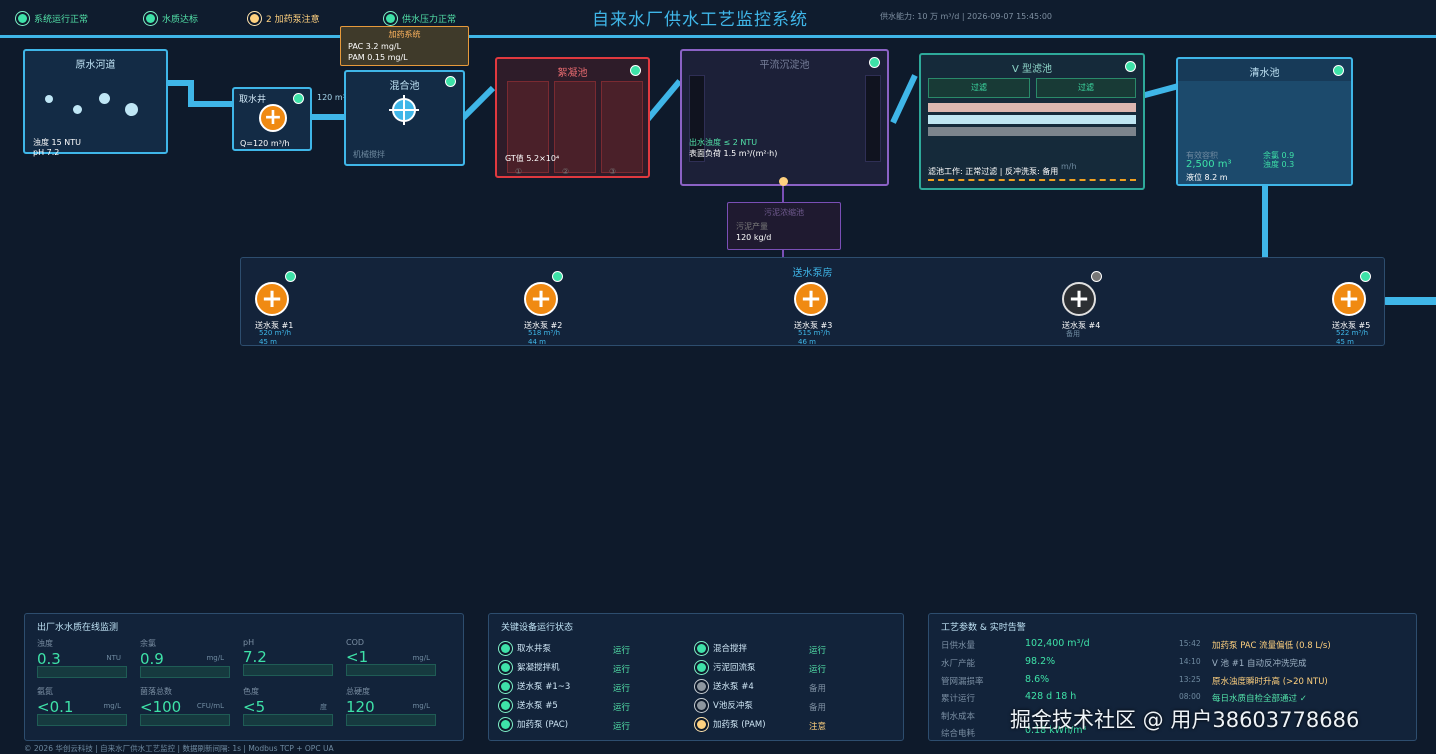 The height and width of the screenshot is (754, 1436). I want to click on equipment-item: 污泥回流泵, so click(726, 667).